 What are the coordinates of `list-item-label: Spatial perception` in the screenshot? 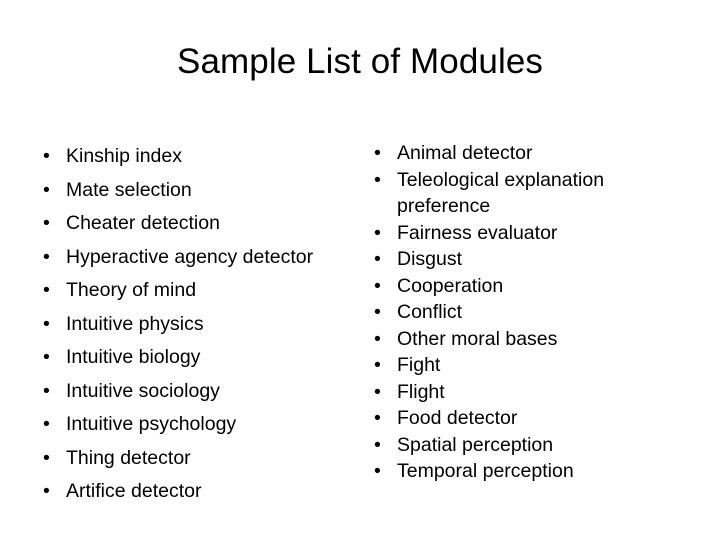 It's located at (475, 444).